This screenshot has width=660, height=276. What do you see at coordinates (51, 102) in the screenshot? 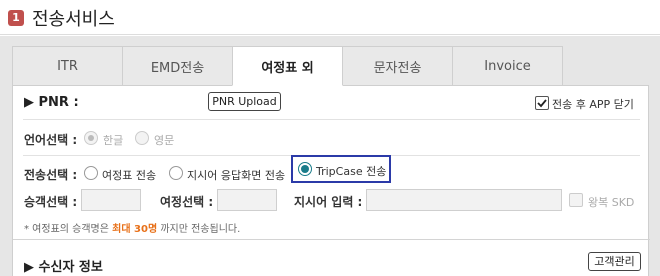
I see `pnr-title: ▶ PNR :` at bounding box center [51, 102].